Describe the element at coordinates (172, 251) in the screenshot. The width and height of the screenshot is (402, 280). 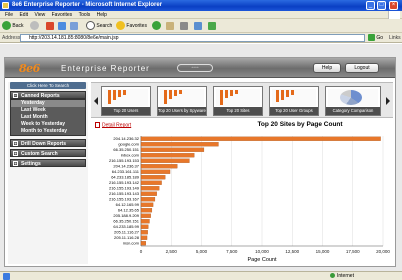
I see `x-tick-label: 2,500` at that location.